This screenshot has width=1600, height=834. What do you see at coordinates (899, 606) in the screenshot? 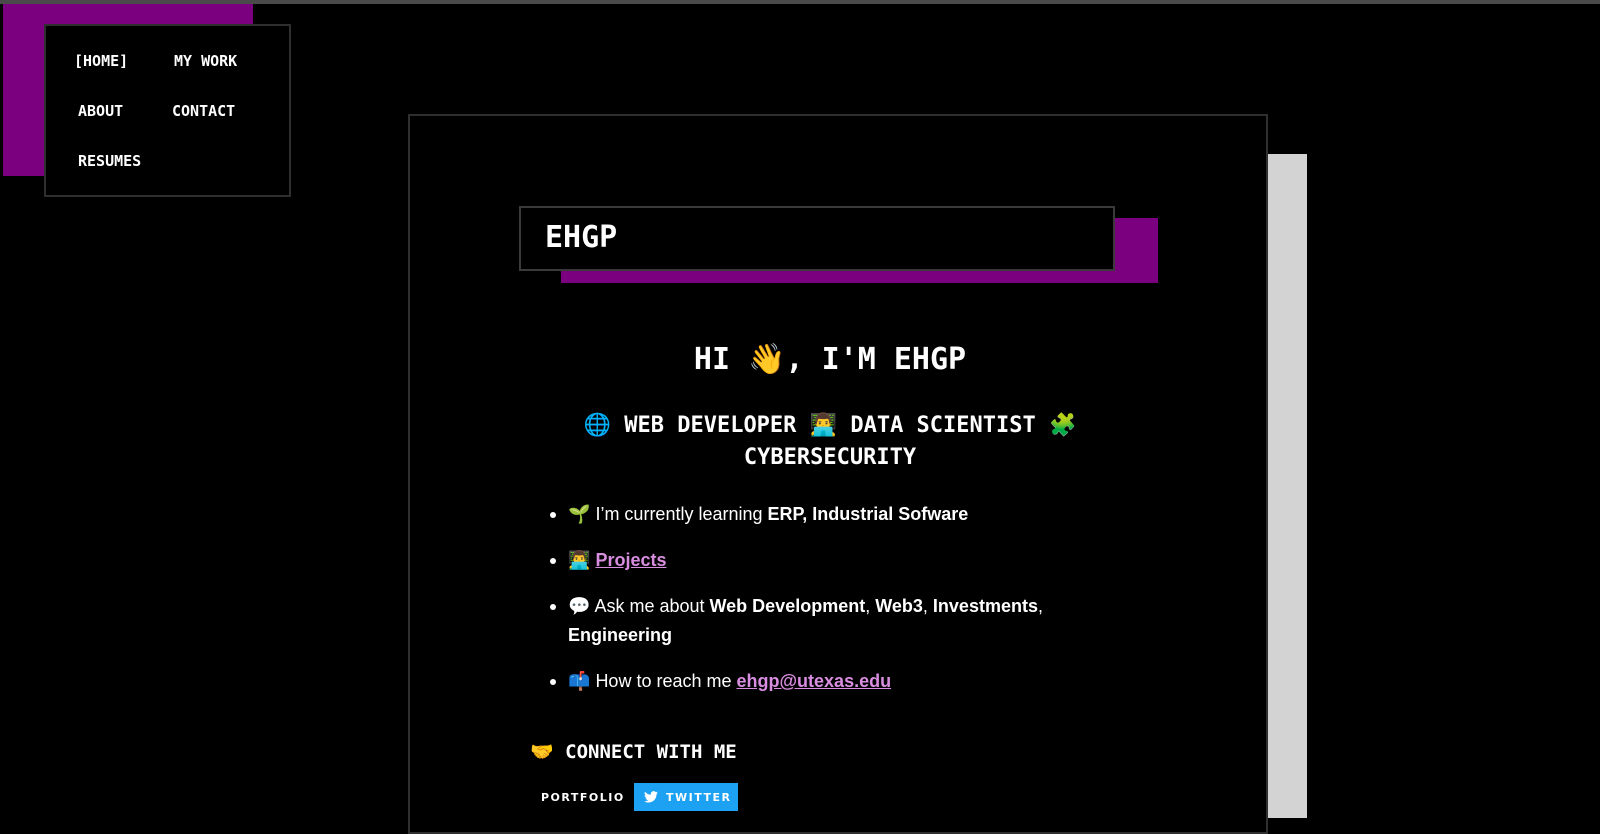
I see `ask-web3: Web3` at bounding box center [899, 606].